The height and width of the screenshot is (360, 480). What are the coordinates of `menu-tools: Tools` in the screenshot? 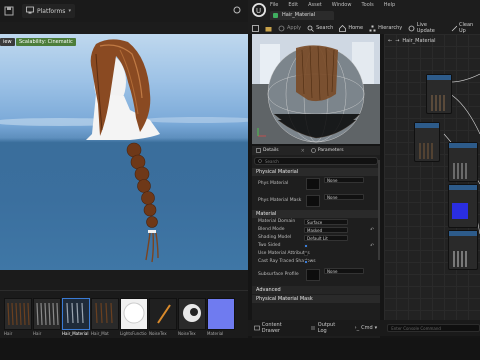 It's located at (367, 5).